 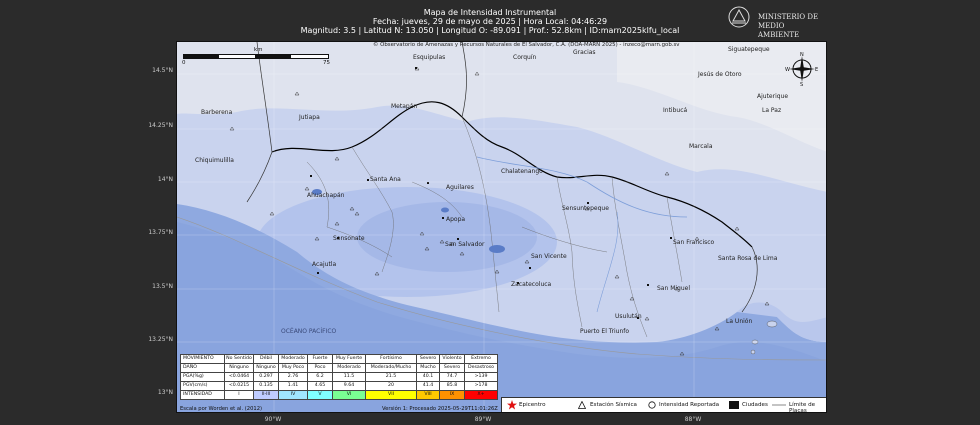 I want to click on compass-n: N, so click(x=802, y=55).